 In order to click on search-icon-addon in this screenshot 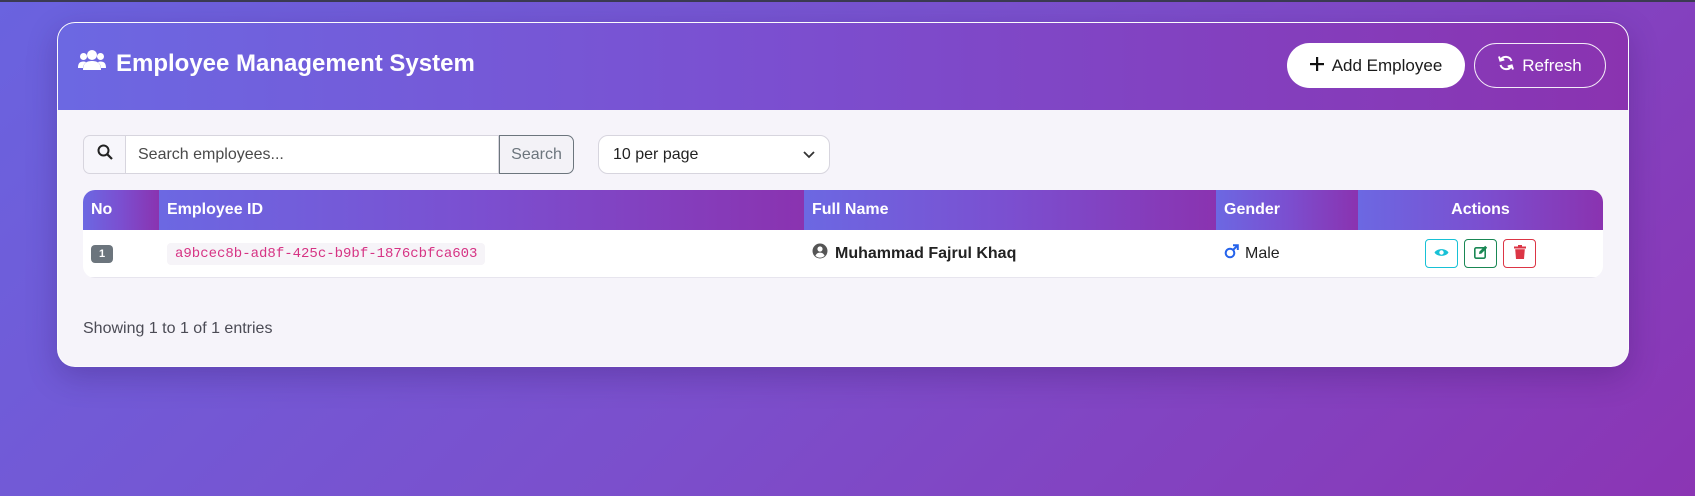, I will do `click(104, 154)`.